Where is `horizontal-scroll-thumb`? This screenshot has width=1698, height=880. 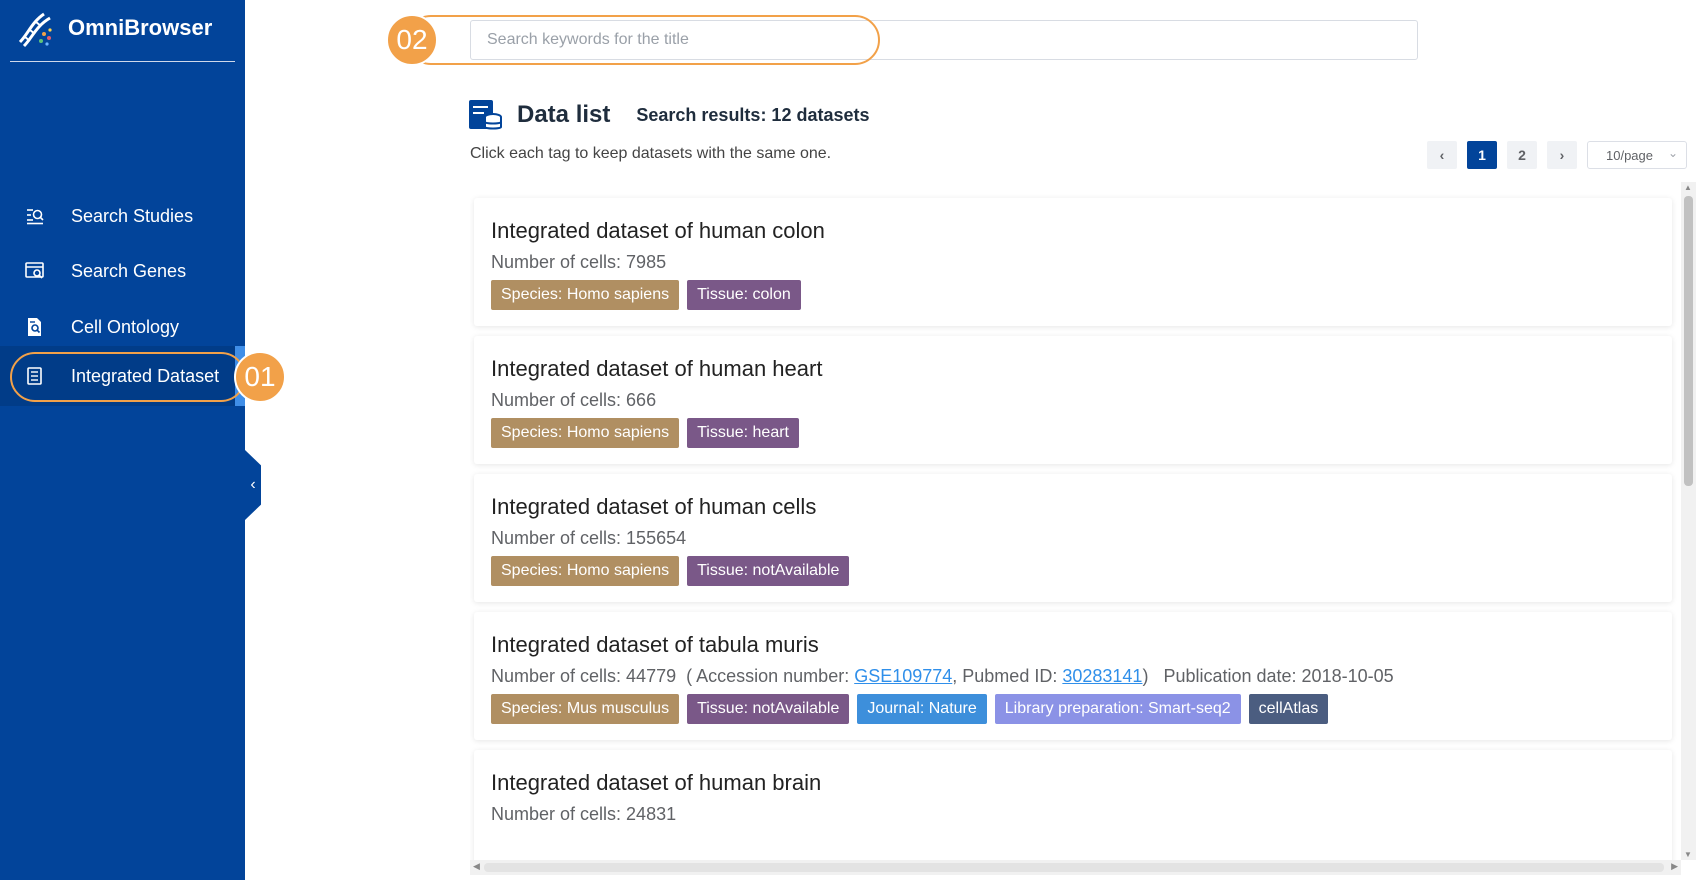
horizontal-scroll-thumb is located at coordinates (1074, 867).